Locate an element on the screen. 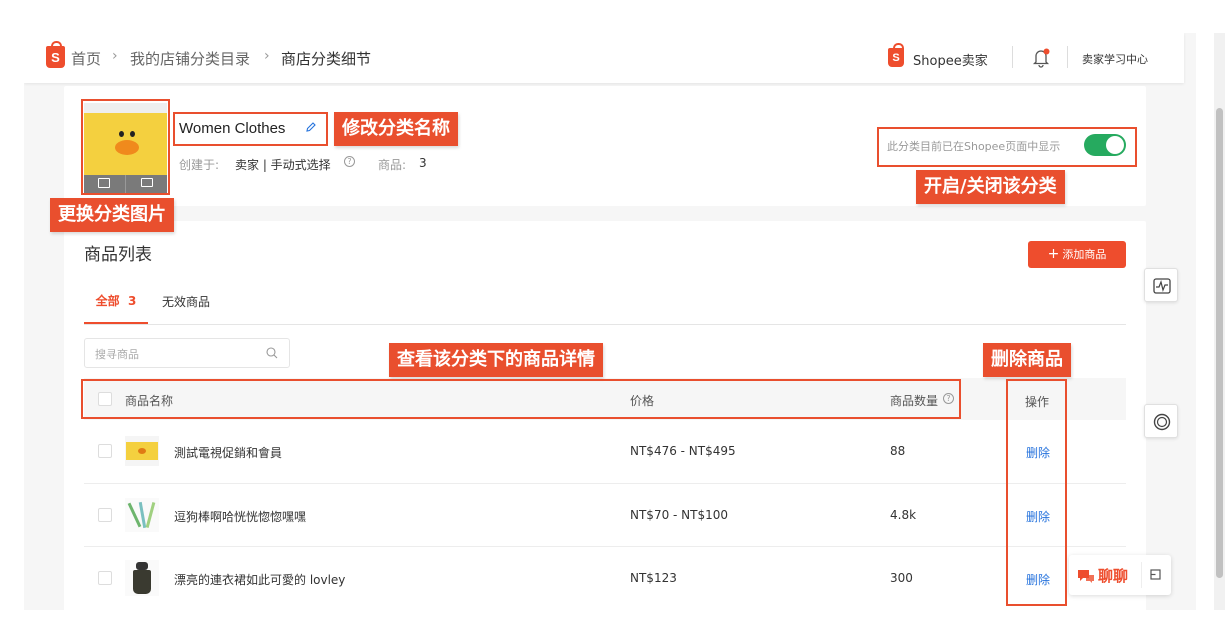 The image size is (1225, 637). annotation-change-image: 更换分类图片 is located at coordinates (112, 215).